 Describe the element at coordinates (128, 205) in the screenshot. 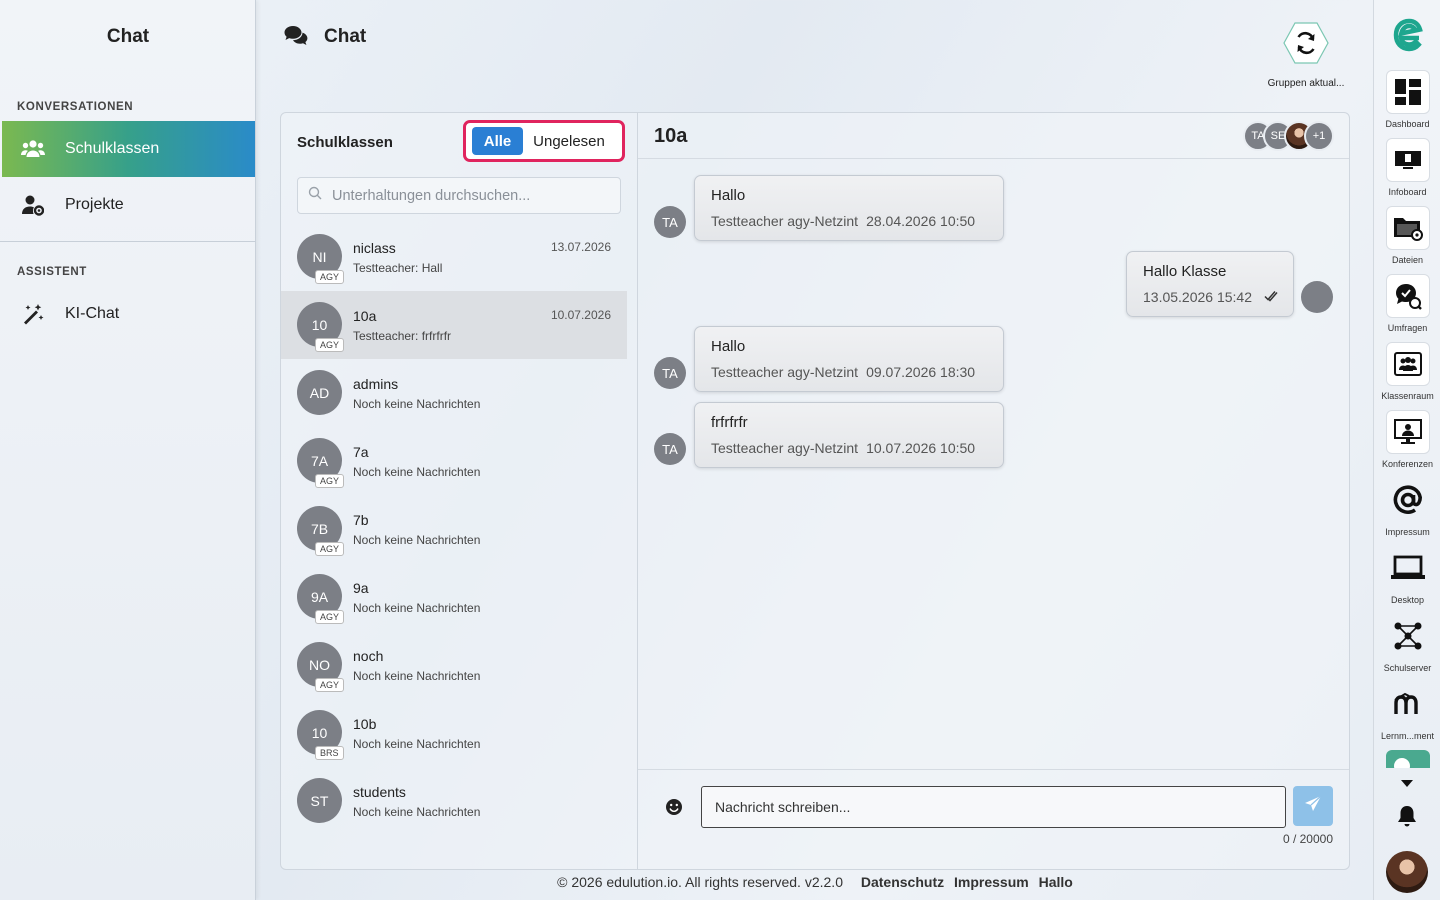

I see `sidebar-item-projekte: Projekte` at that location.